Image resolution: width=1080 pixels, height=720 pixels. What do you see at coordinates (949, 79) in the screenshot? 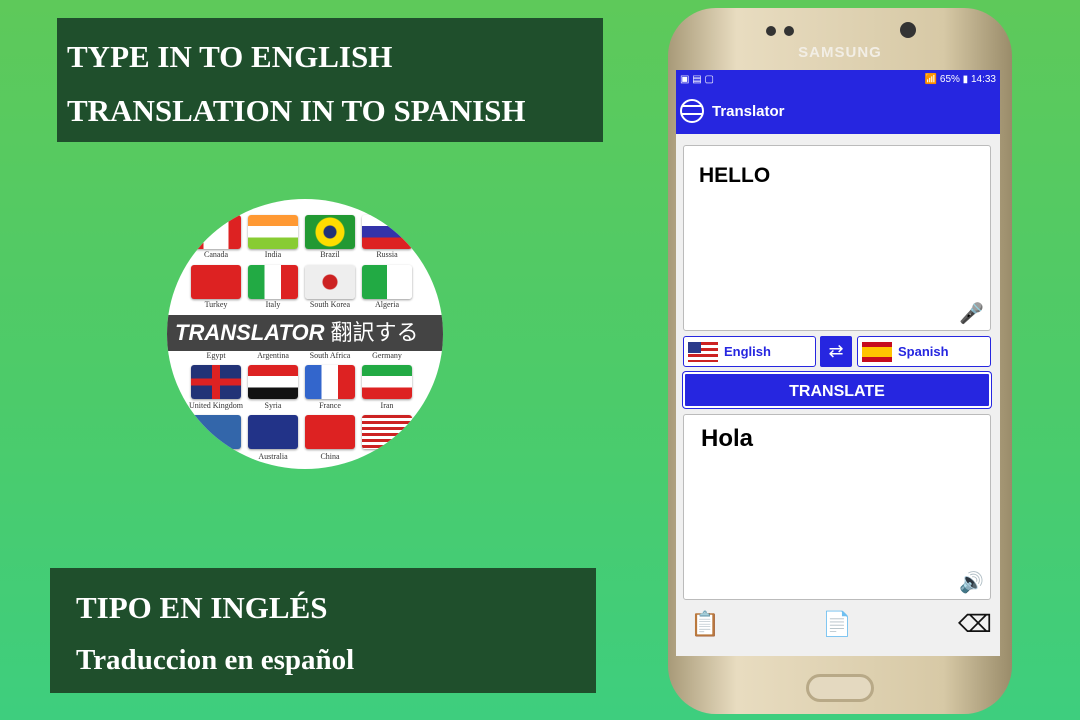
I see `battery-level: 65%` at bounding box center [949, 79].